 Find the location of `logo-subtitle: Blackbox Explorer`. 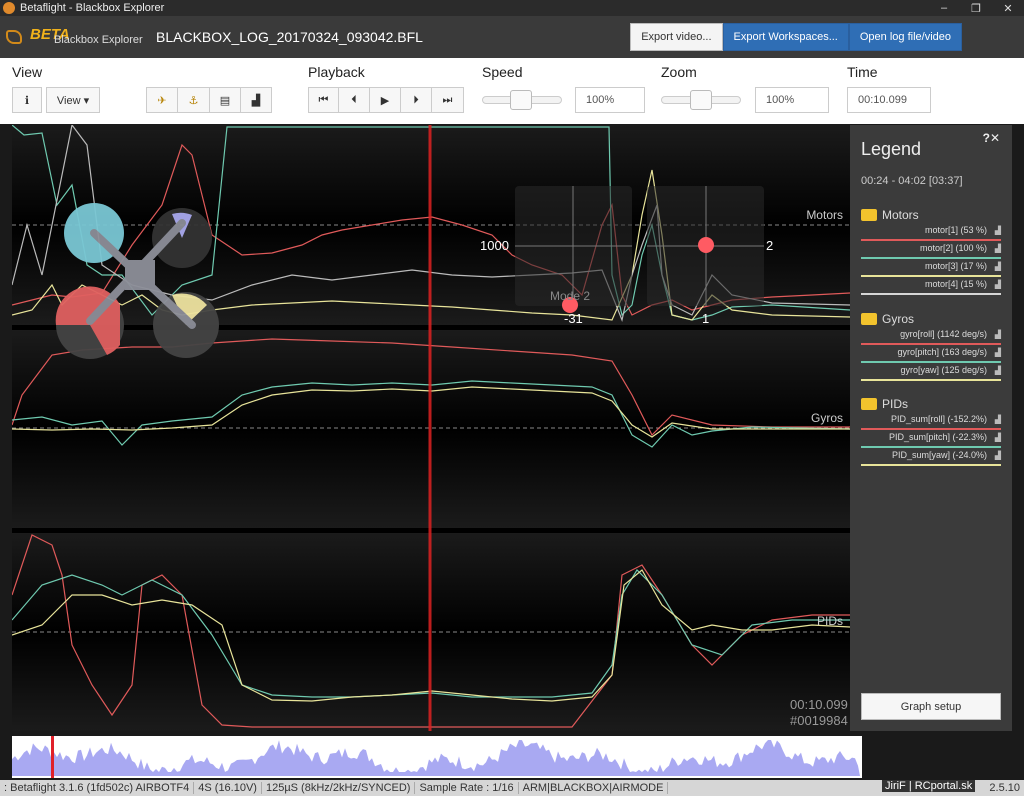

logo-subtitle: Blackbox Explorer is located at coordinates (98, 40).